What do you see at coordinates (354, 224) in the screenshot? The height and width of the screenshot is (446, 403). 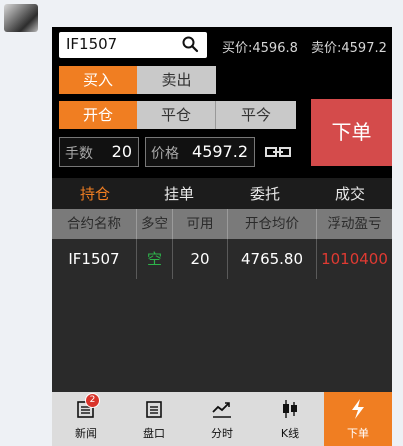 I see `col-floating-pnl: 浮动盈亏` at bounding box center [354, 224].